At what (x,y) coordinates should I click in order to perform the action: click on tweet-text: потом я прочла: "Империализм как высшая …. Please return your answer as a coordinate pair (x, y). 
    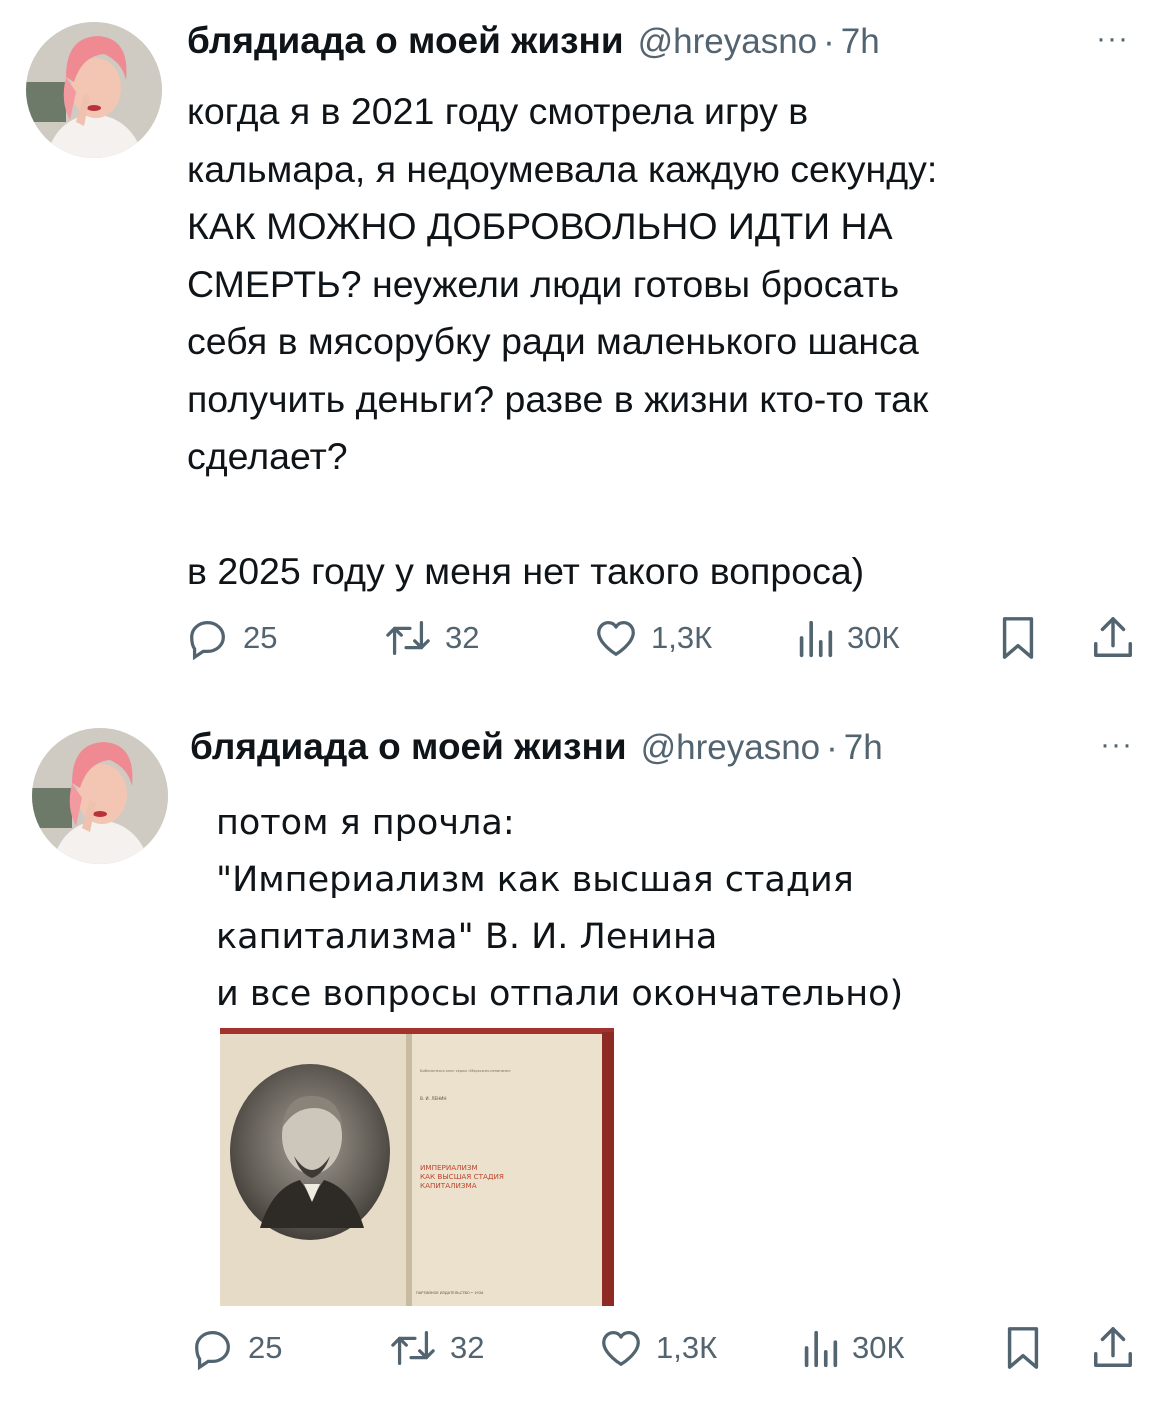
    Looking at the image, I should click on (666, 909).